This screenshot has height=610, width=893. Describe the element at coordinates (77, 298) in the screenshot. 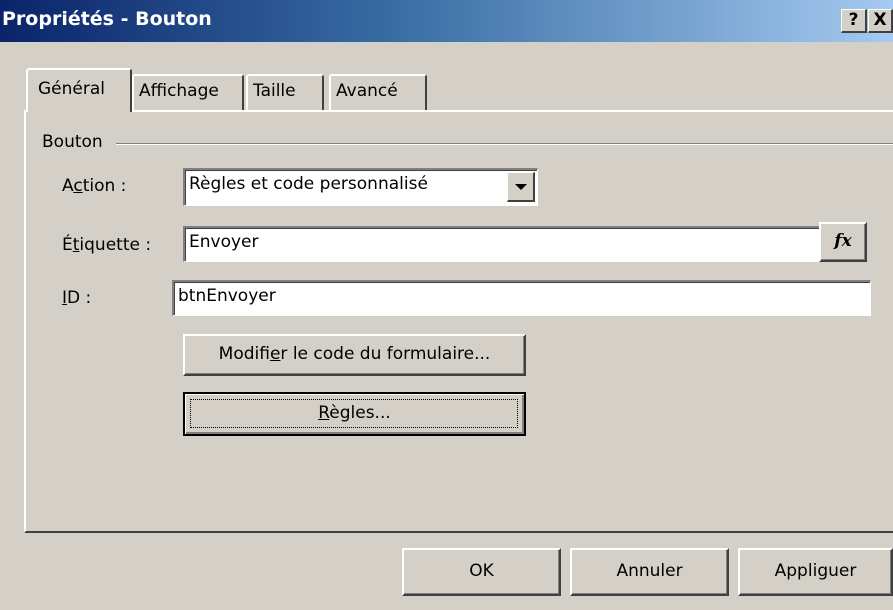

I see `id-label: ID :` at that location.